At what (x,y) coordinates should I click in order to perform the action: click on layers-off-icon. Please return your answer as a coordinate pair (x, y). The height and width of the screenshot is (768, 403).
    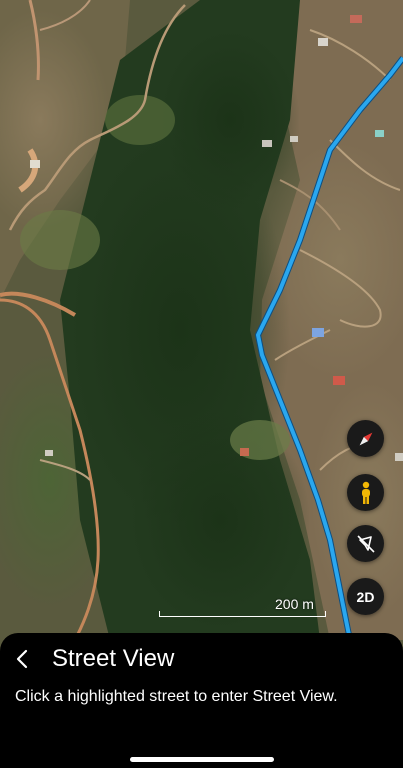
    Looking at the image, I should click on (365, 543).